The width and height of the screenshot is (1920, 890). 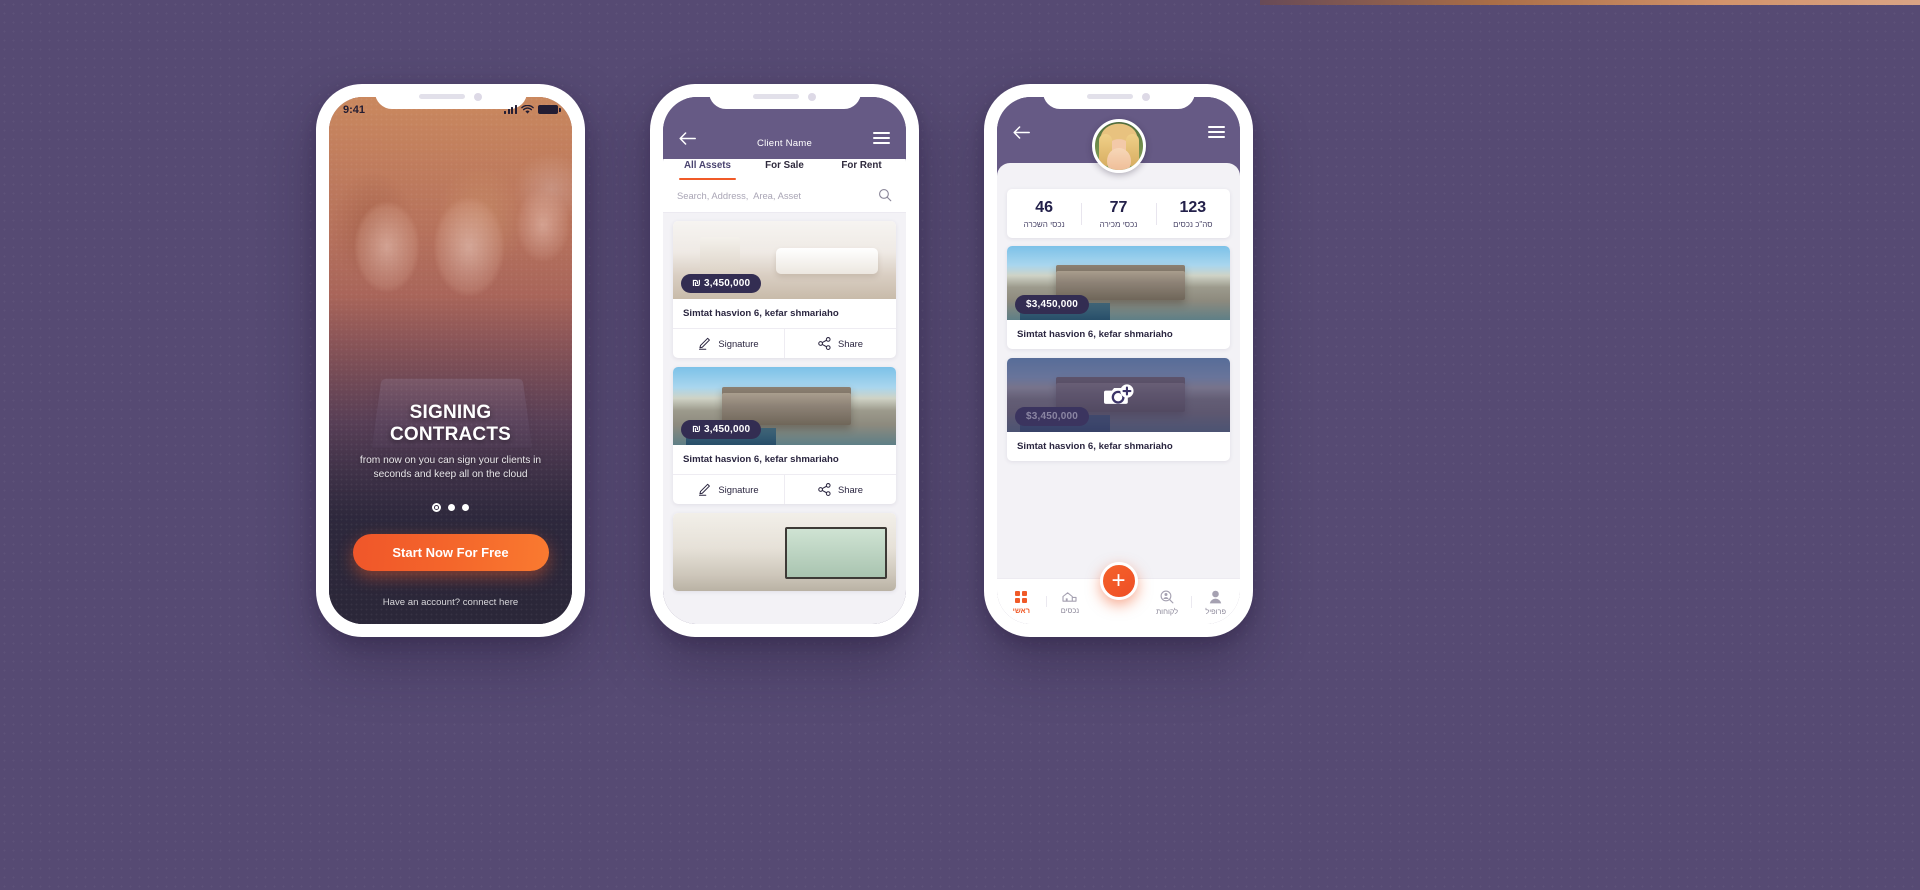 I want to click on nav-item-home: ראשי, so click(x=1021, y=602).